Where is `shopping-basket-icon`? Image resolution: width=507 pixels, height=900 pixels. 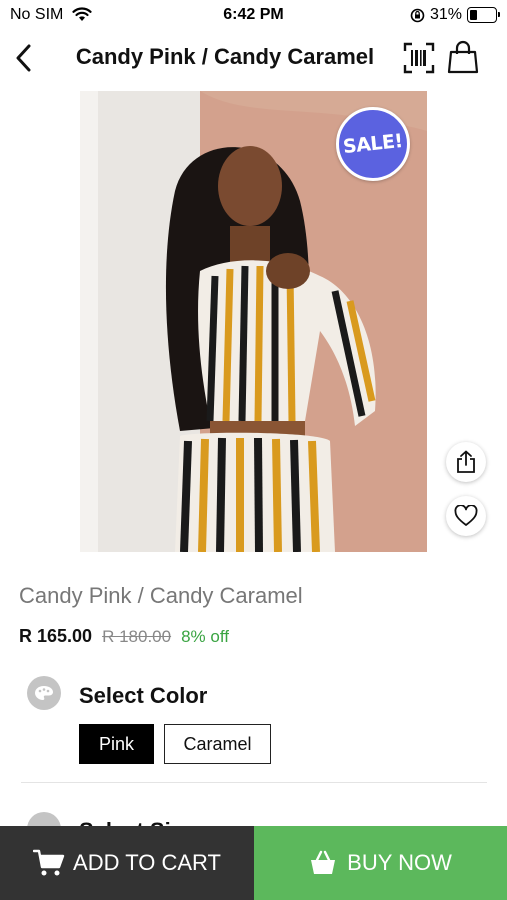 shopping-basket-icon is located at coordinates (323, 862).